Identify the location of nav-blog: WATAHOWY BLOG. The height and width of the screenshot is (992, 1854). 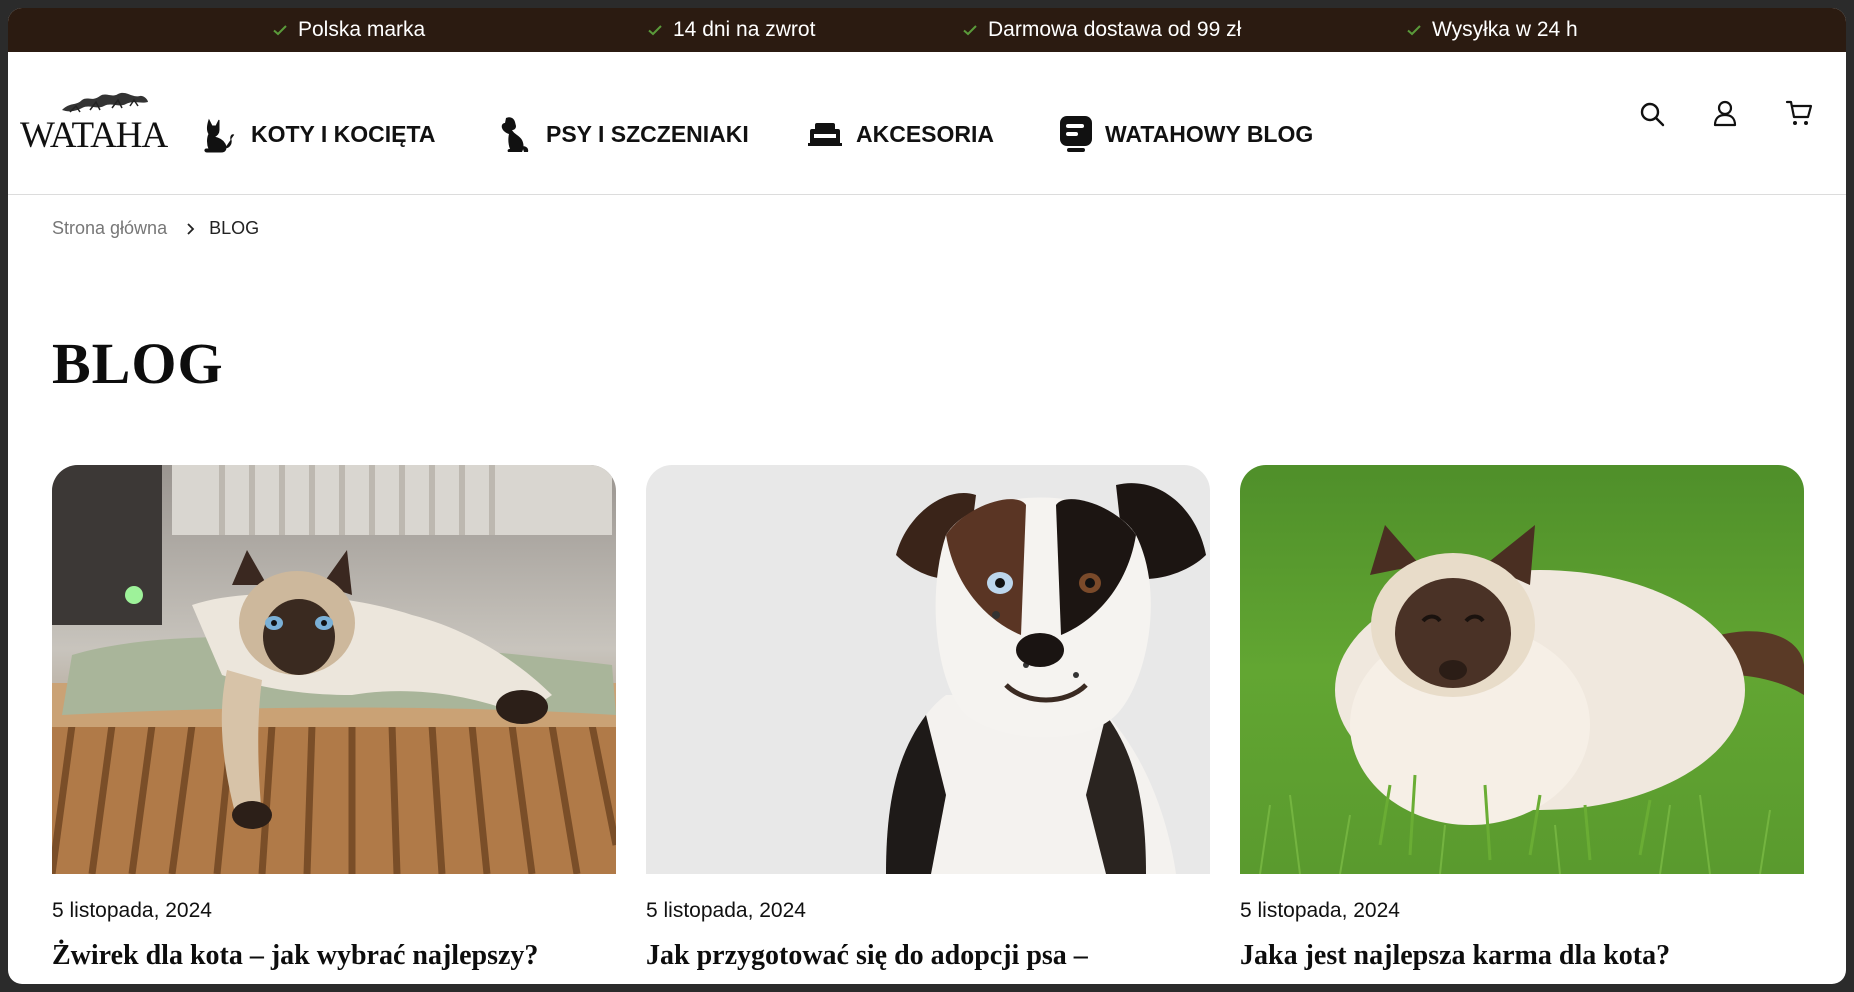
(1186, 134).